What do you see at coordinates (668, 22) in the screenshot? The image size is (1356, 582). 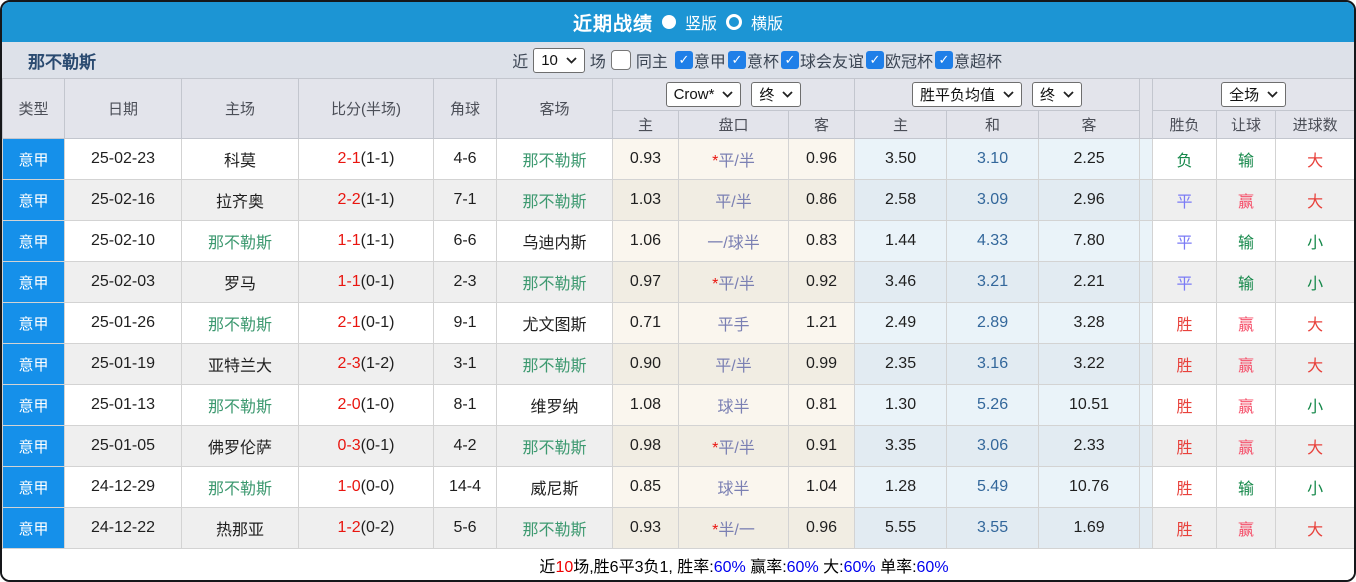 I see `vertical-layout-radio` at bounding box center [668, 22].